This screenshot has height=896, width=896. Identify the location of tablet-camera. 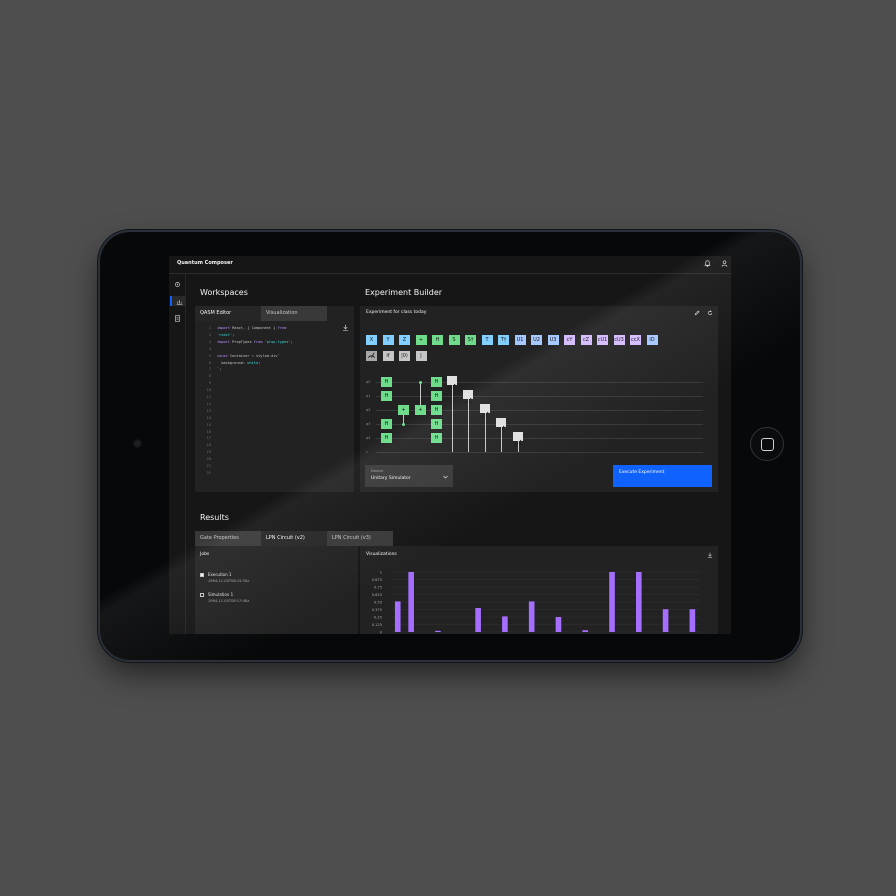
(137, 443).